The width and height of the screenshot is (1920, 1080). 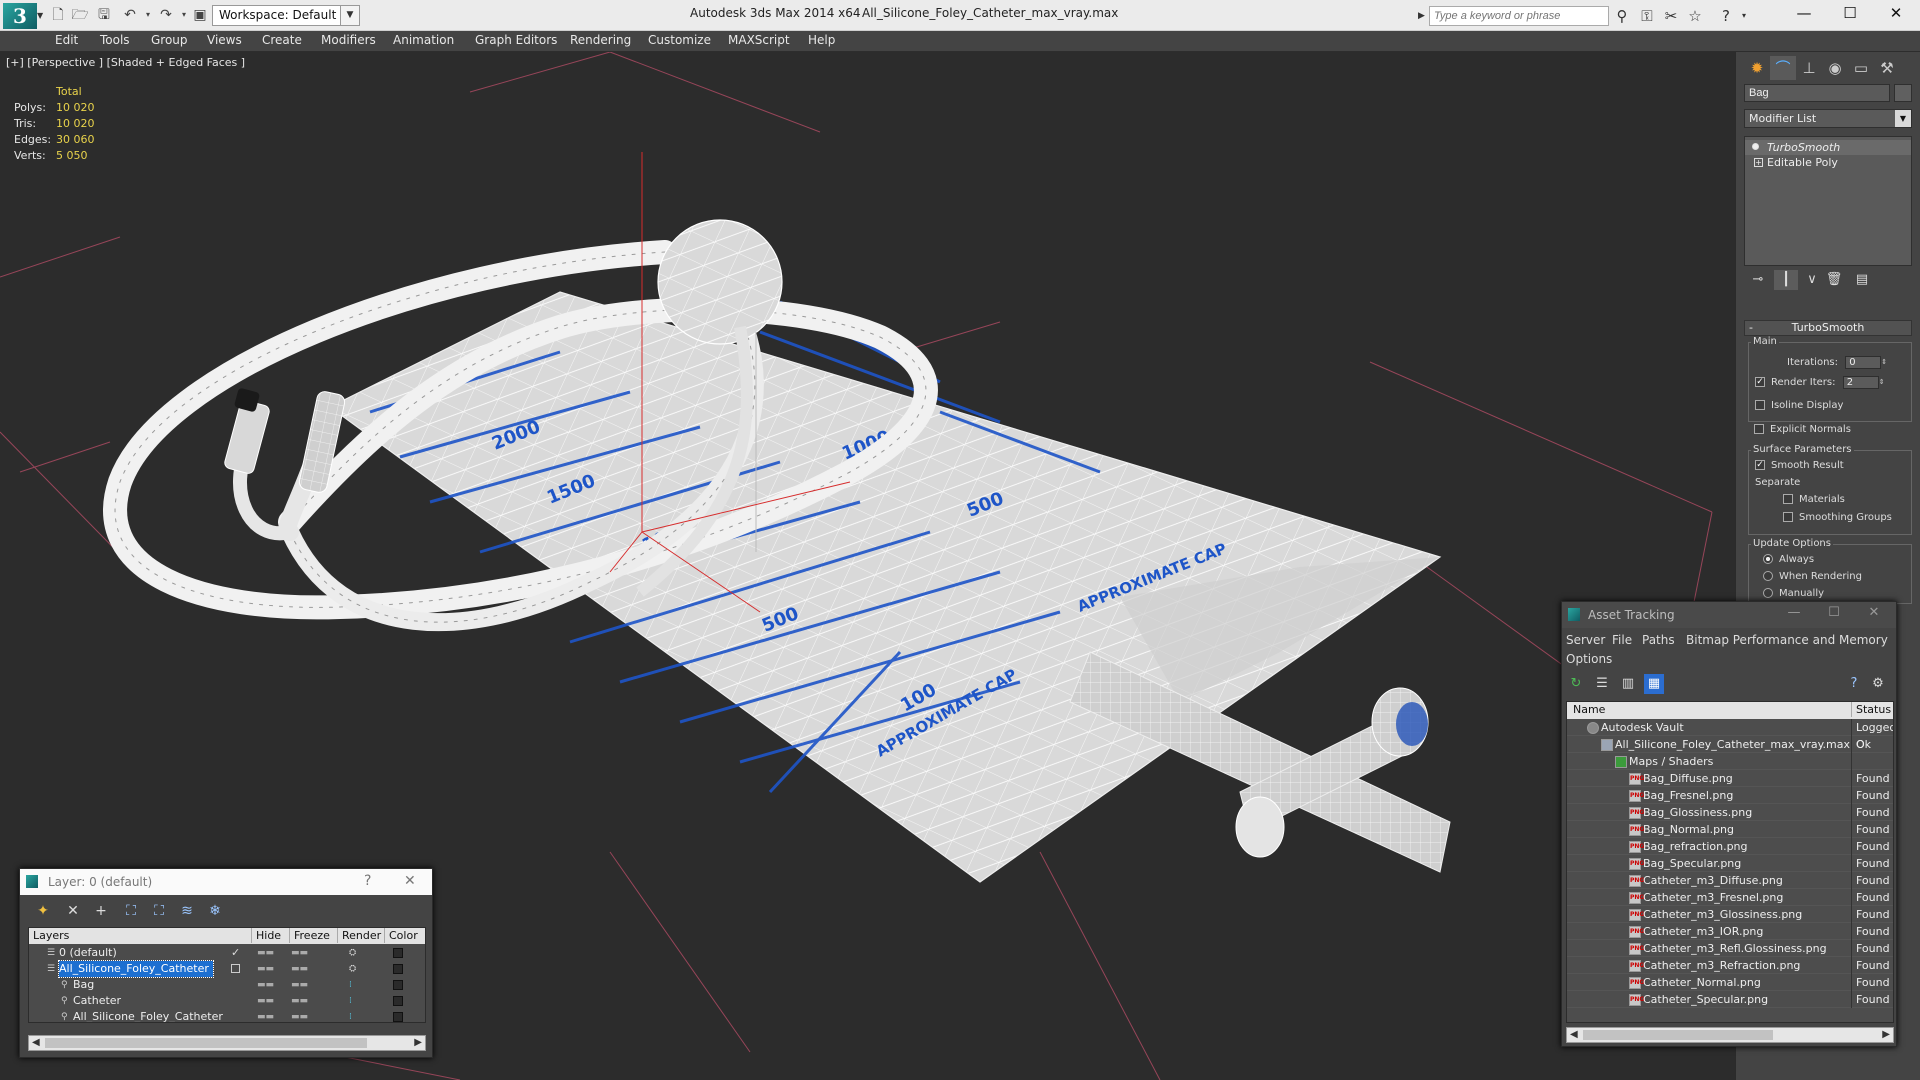 What do you see at coordinates (159, 911) in the screenshot?
I see `highlight-layer-icon: ⛶` at bounding box center [159, 911].